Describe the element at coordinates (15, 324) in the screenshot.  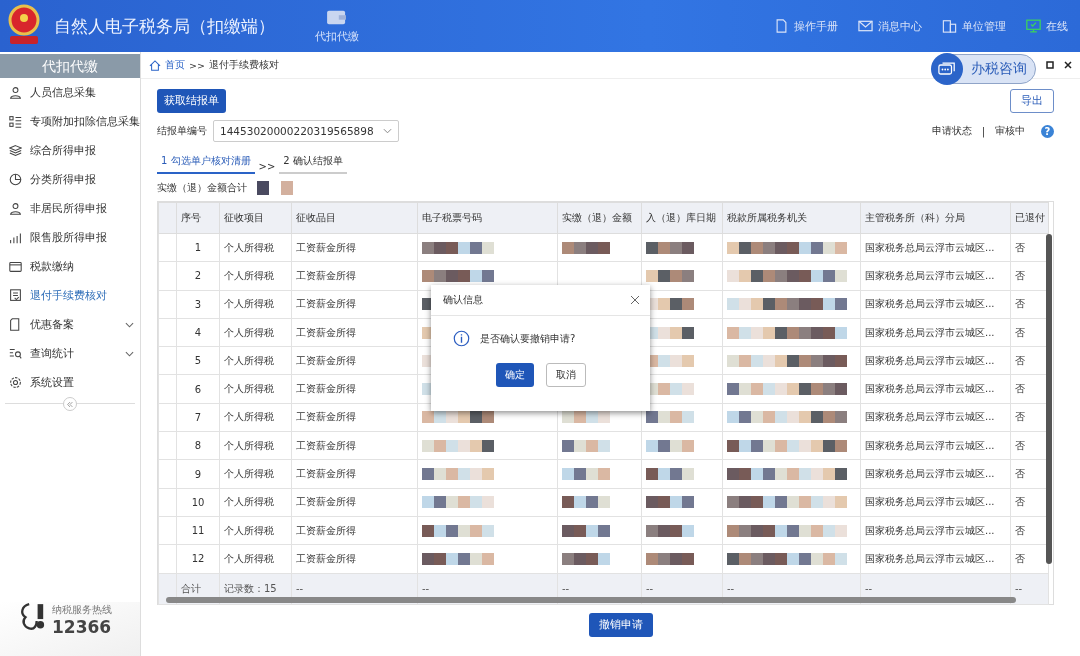
I see `page-icon` at that location.